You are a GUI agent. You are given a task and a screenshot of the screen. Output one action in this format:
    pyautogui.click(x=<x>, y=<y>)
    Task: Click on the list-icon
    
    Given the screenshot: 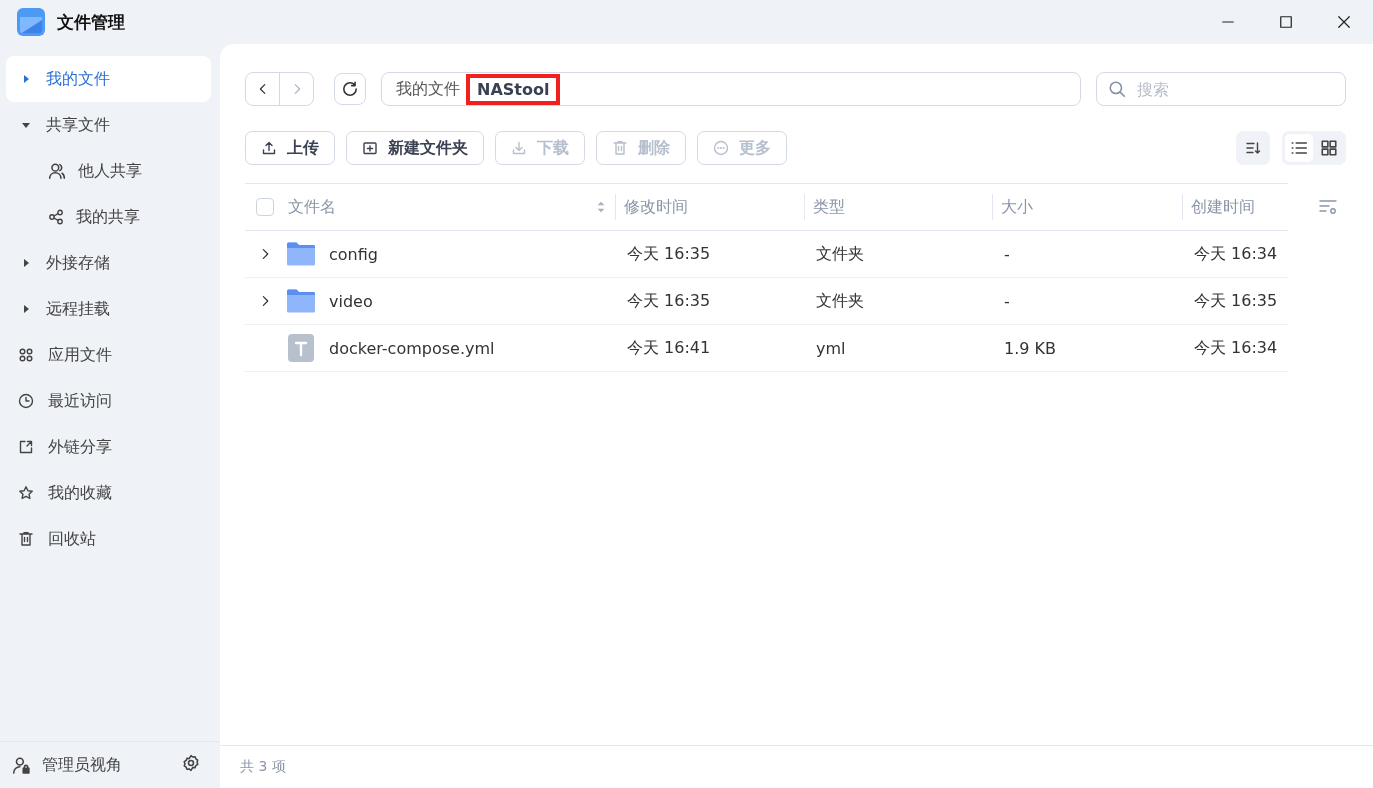 What is the action you would take?
    pyautogui.click(x=1299, y=148)
    